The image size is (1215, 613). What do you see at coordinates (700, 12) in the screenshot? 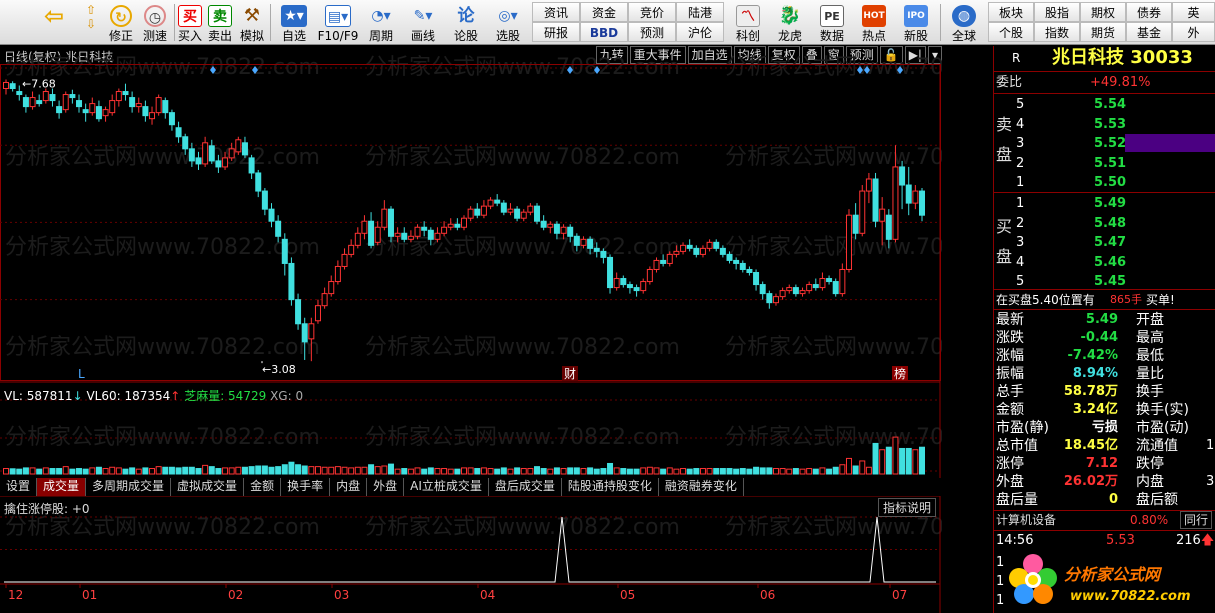
I see `hk-connect-button: 陆港` at bounding box center [700, 12].